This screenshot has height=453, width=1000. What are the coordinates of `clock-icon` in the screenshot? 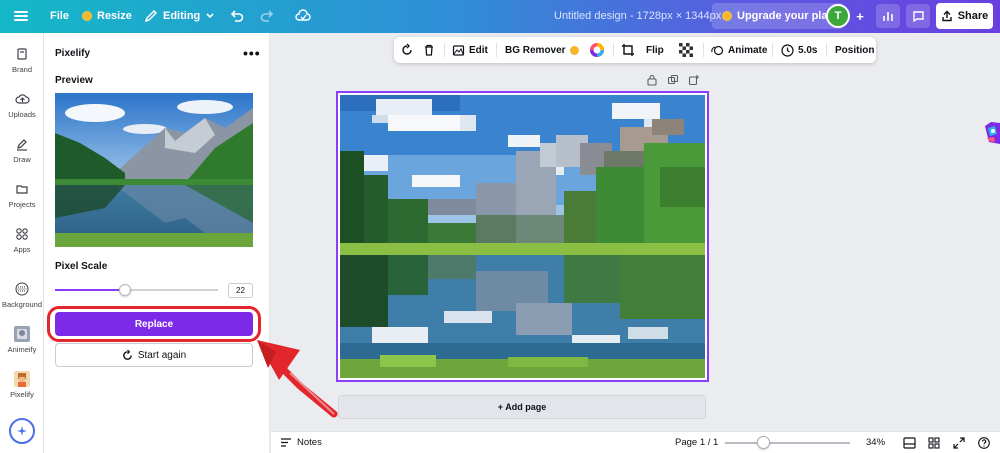 It's located at (787, 50).